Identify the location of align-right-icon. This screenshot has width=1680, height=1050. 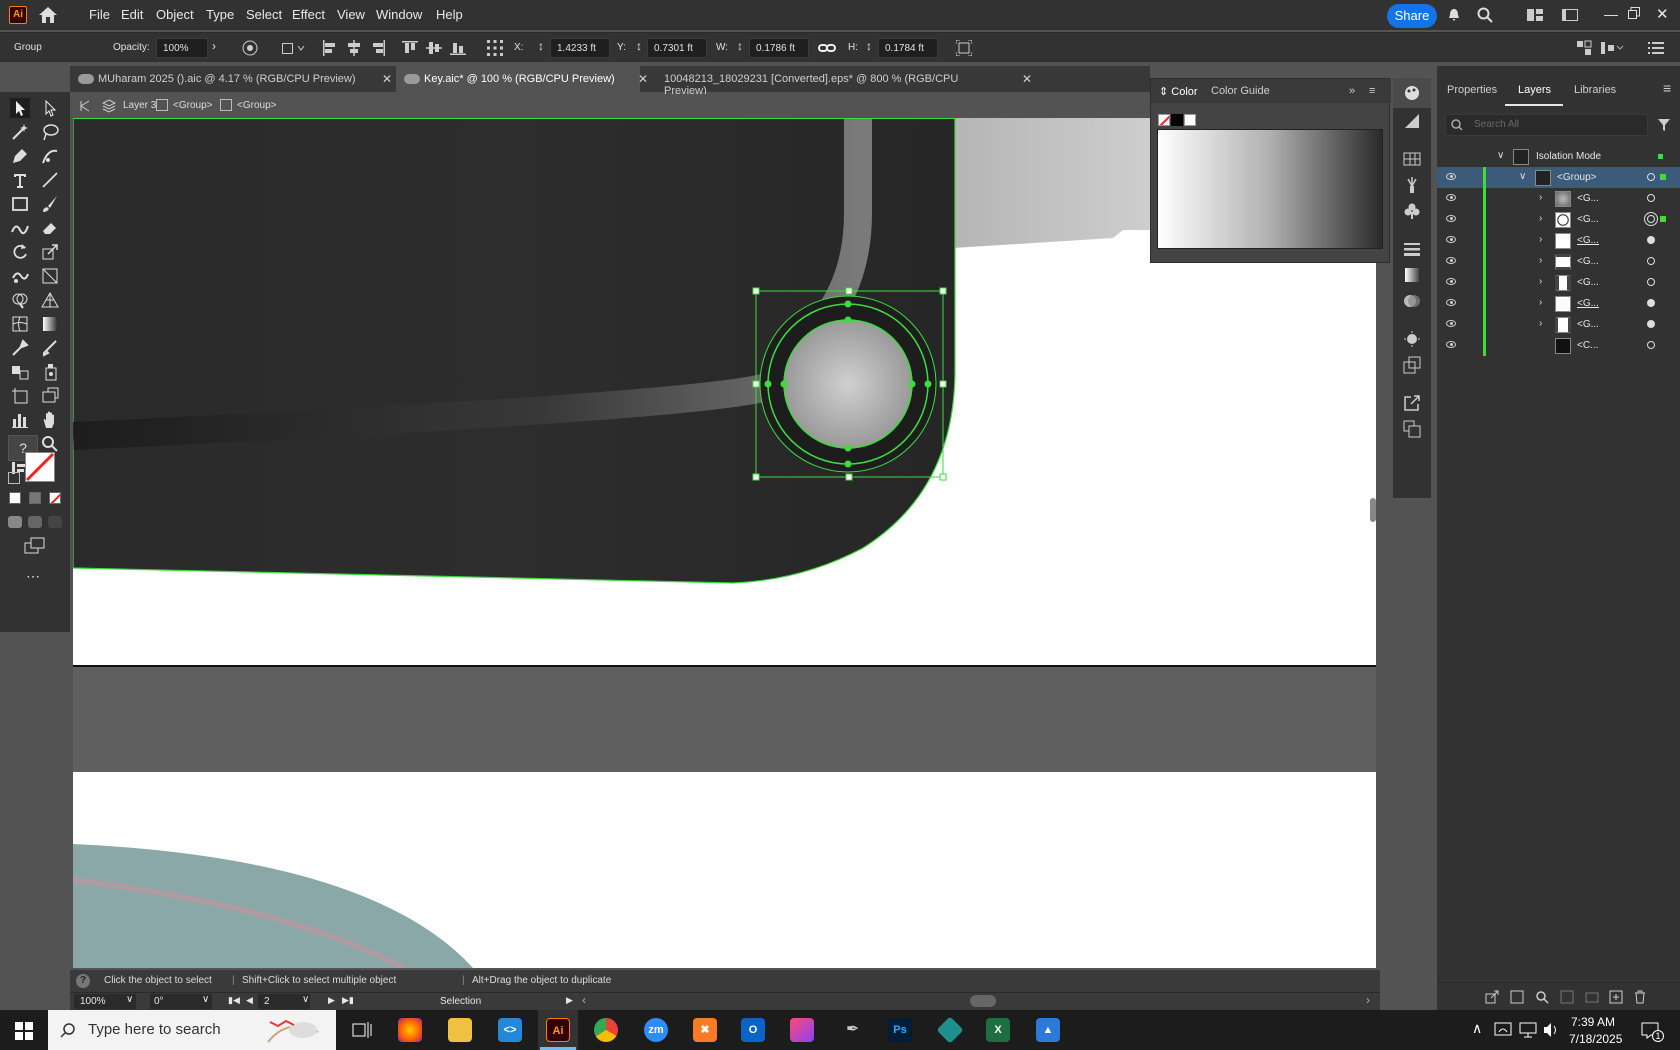
(378, 48).